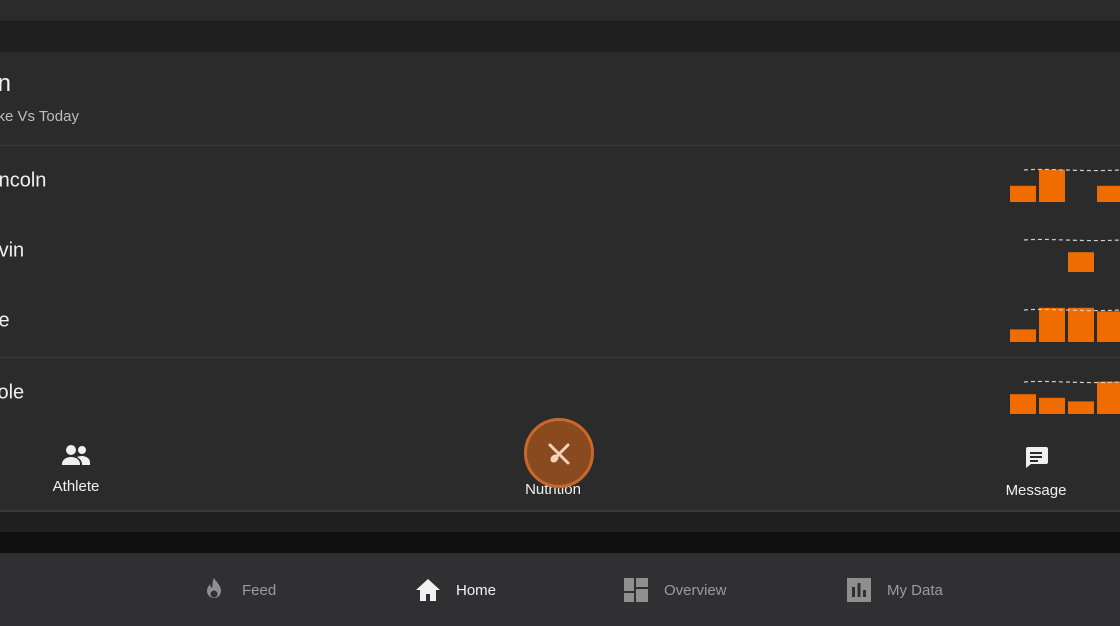  What do you see at coordinates (476, 590) in the screenshot?
I see `nav-home-label: Home` at bounding box center [476, 590].